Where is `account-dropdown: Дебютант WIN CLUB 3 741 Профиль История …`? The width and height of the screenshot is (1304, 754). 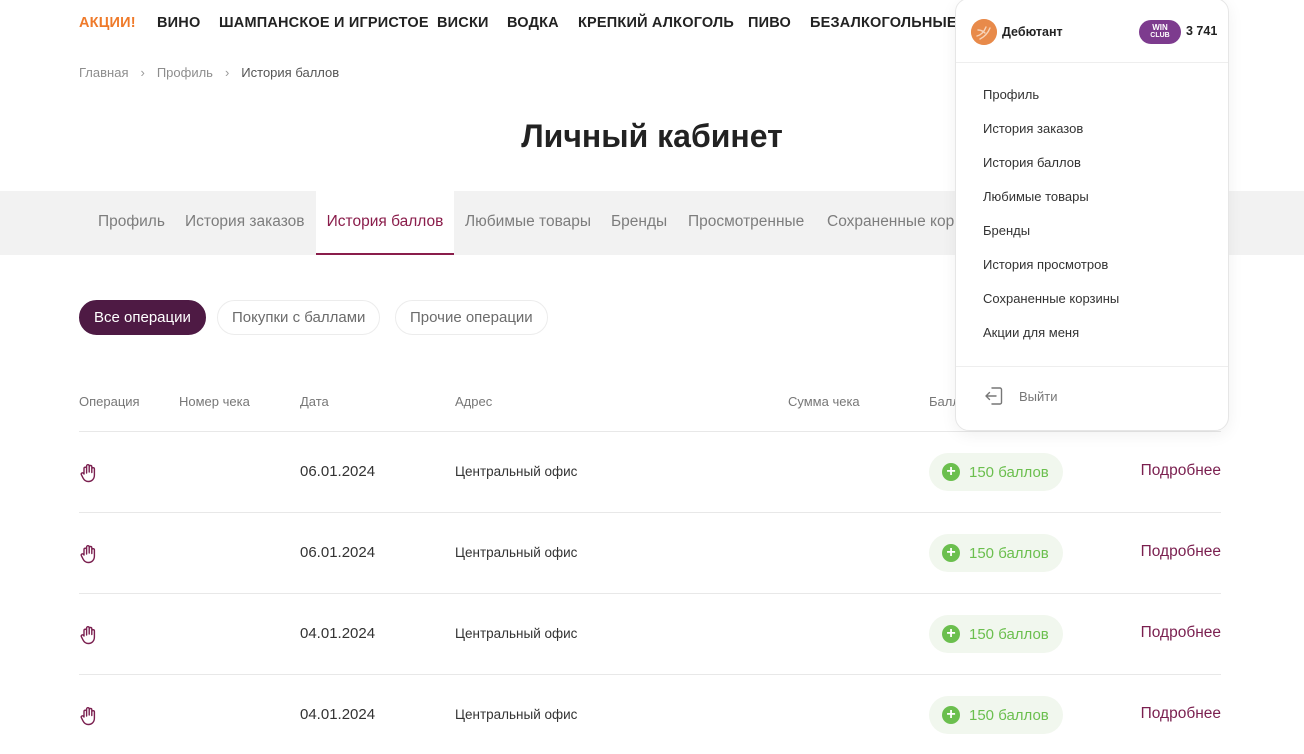
account-dropdown: Дебютант WIN CLUB 3 741 Профиль История … is located at coordinates (1092, 215).